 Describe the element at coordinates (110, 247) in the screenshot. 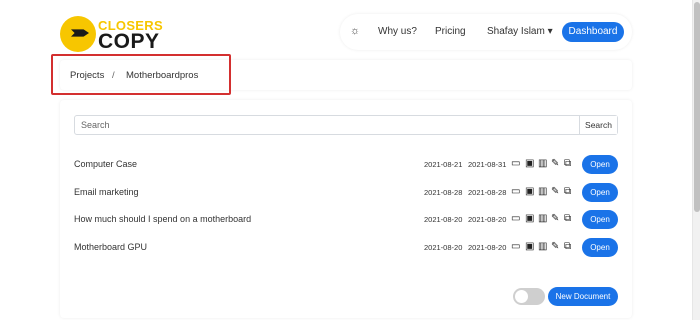

I see `document-name: Motherboard GPU` at that location.